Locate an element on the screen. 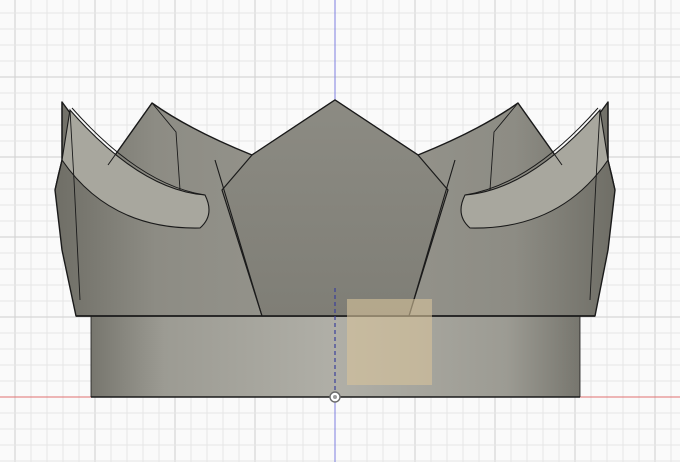 The height and width of the screenshot is (462, 680). selection-highlight is located at coordinates (389, 342).